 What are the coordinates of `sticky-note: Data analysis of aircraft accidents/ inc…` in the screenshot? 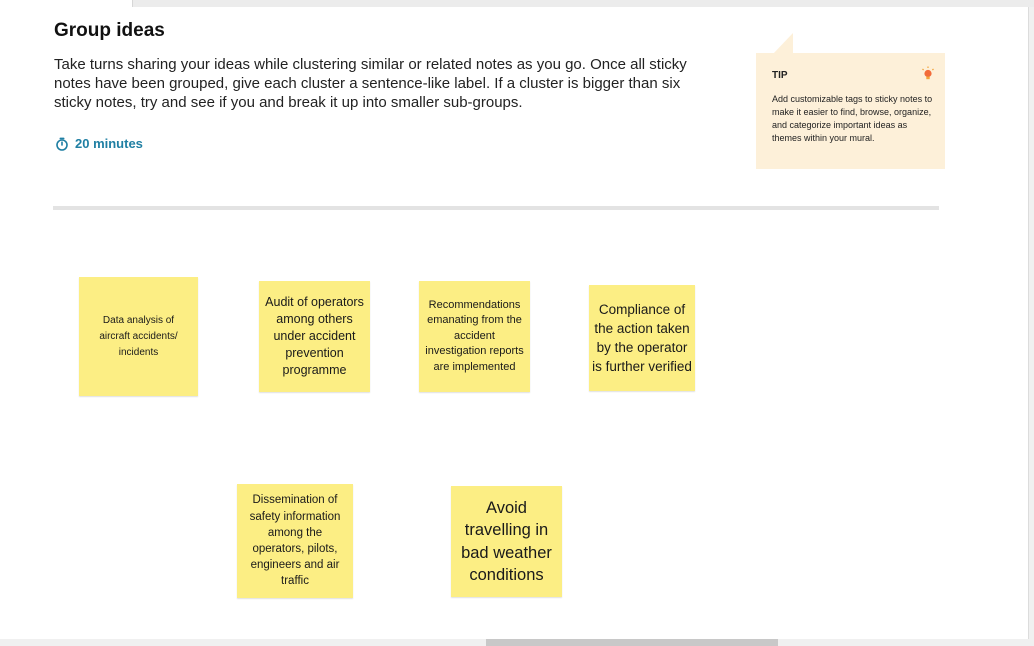 It's located at (138, 336).